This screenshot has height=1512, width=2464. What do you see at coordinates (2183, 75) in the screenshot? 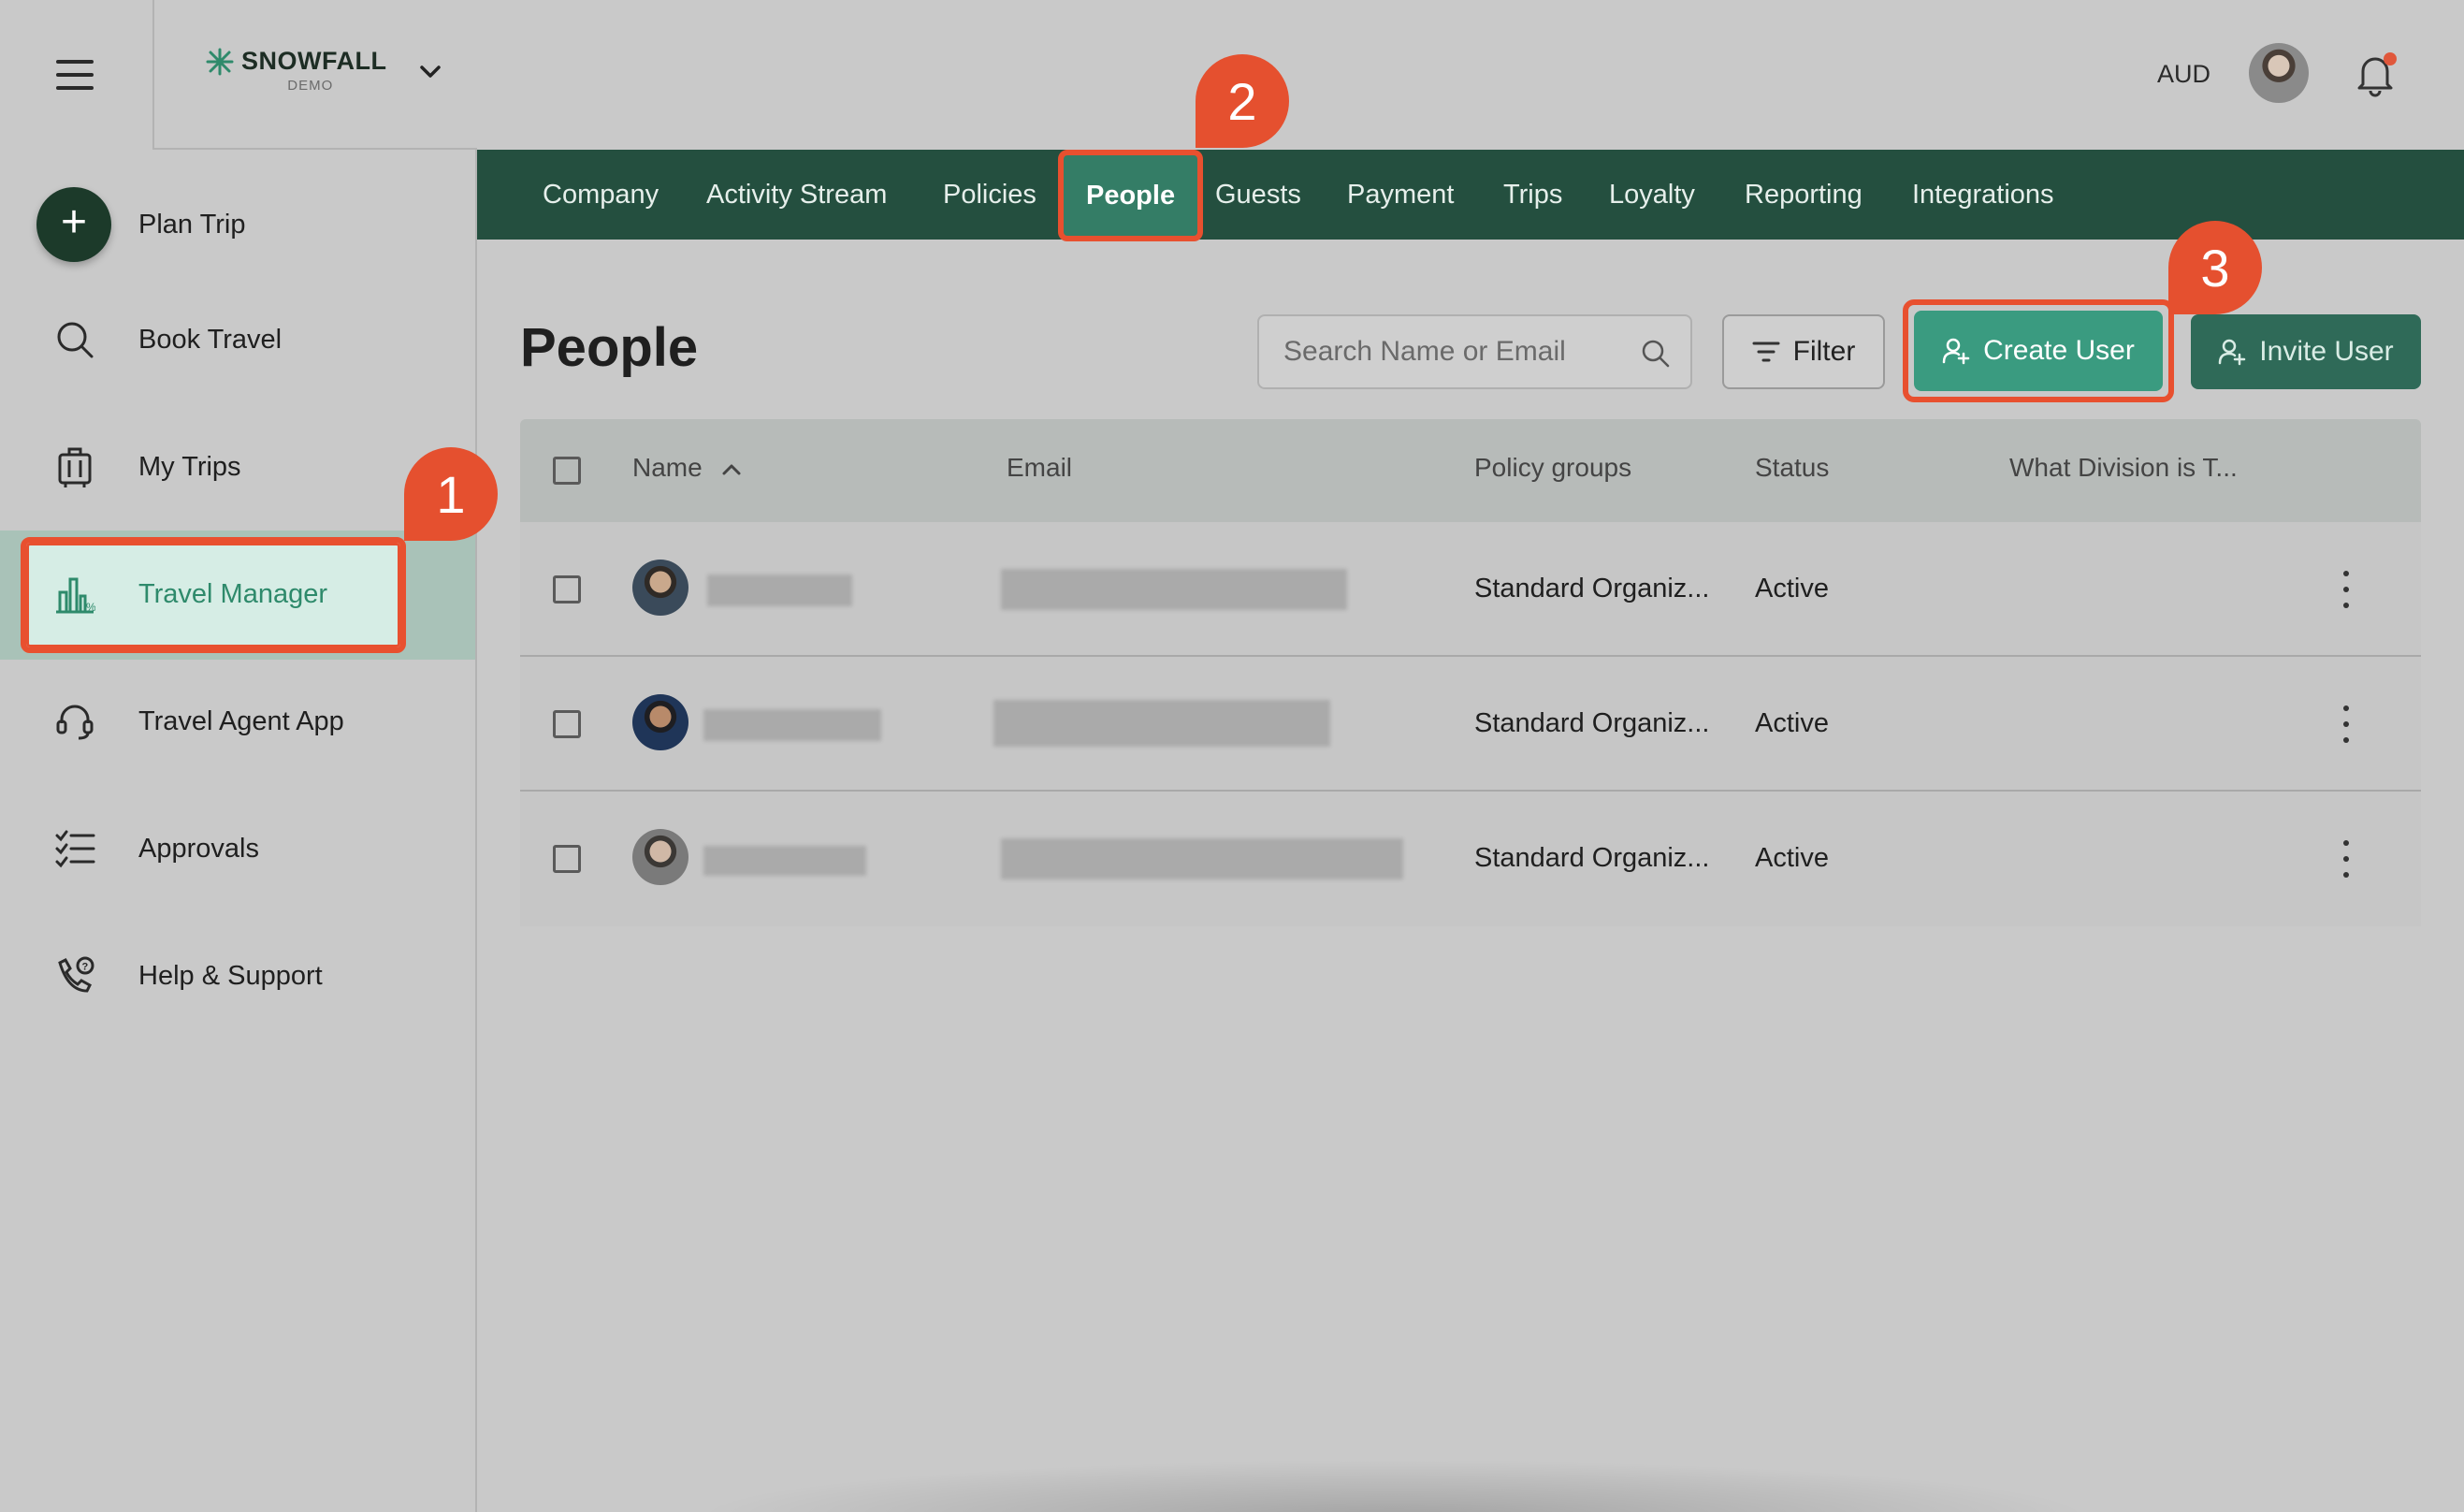
I see `currency-selector: AUD` at bounding box center [2183, 75].